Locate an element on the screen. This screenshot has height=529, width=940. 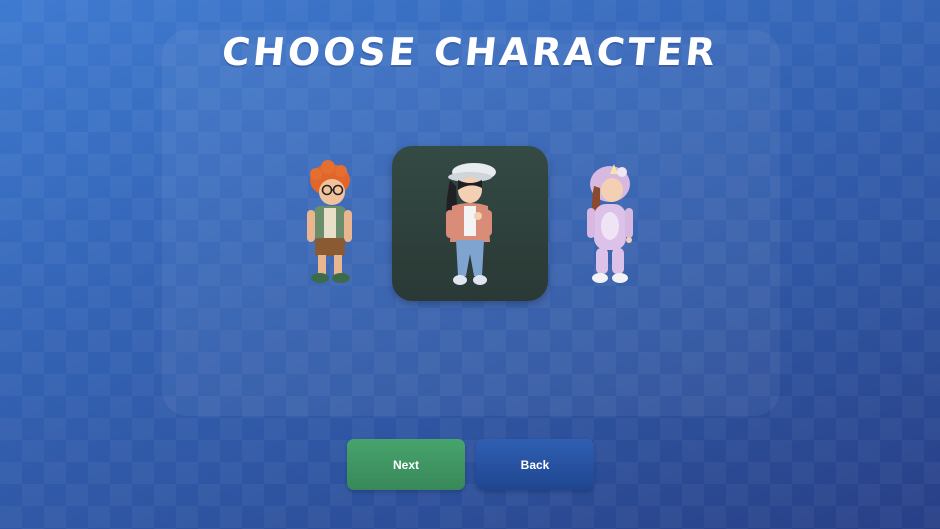
character-option-boy is located at coordinates (331, 224).